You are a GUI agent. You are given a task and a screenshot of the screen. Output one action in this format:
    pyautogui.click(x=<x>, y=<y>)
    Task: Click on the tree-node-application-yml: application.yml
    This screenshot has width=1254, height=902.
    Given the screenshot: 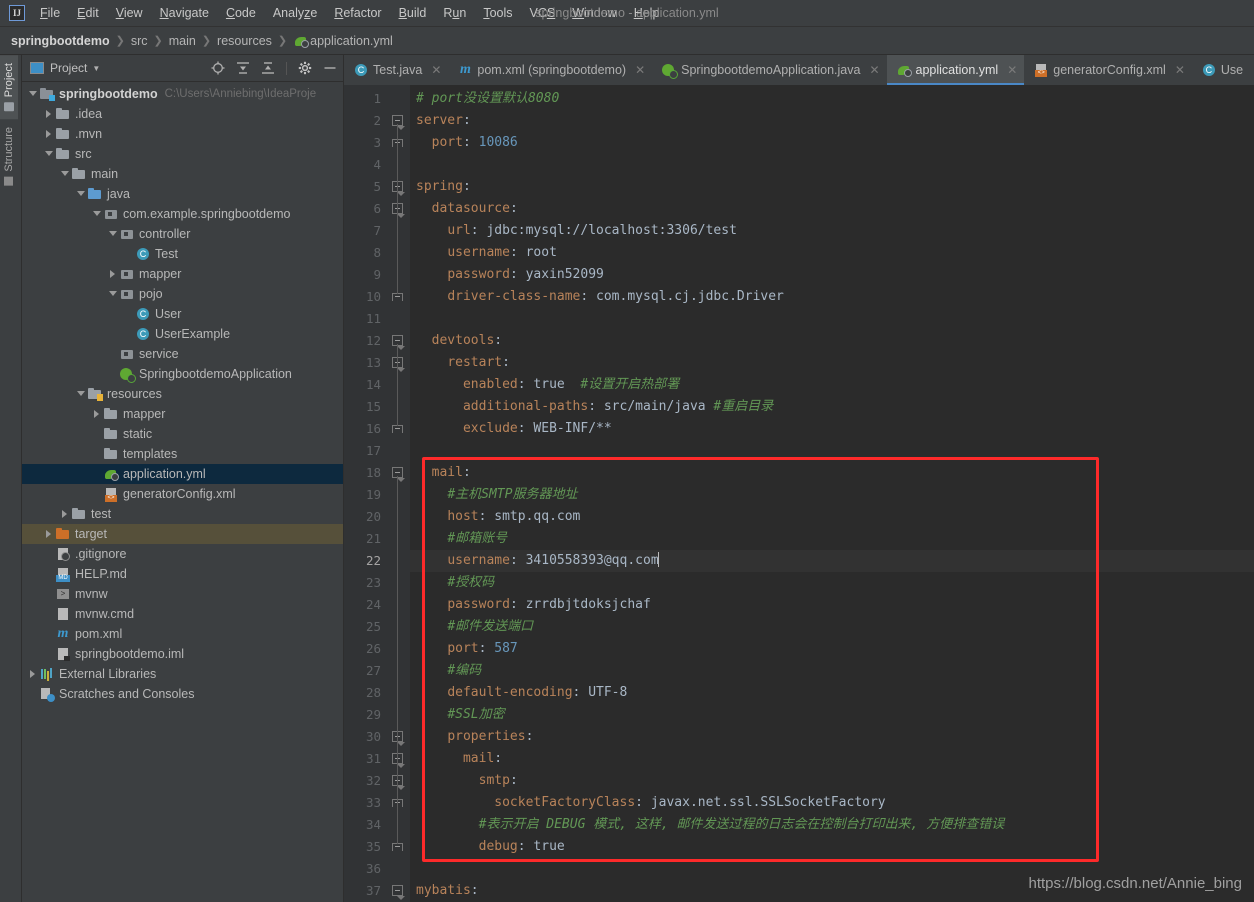 What is the action you would take?
    pyautogui.click(x=182, y=474)
    